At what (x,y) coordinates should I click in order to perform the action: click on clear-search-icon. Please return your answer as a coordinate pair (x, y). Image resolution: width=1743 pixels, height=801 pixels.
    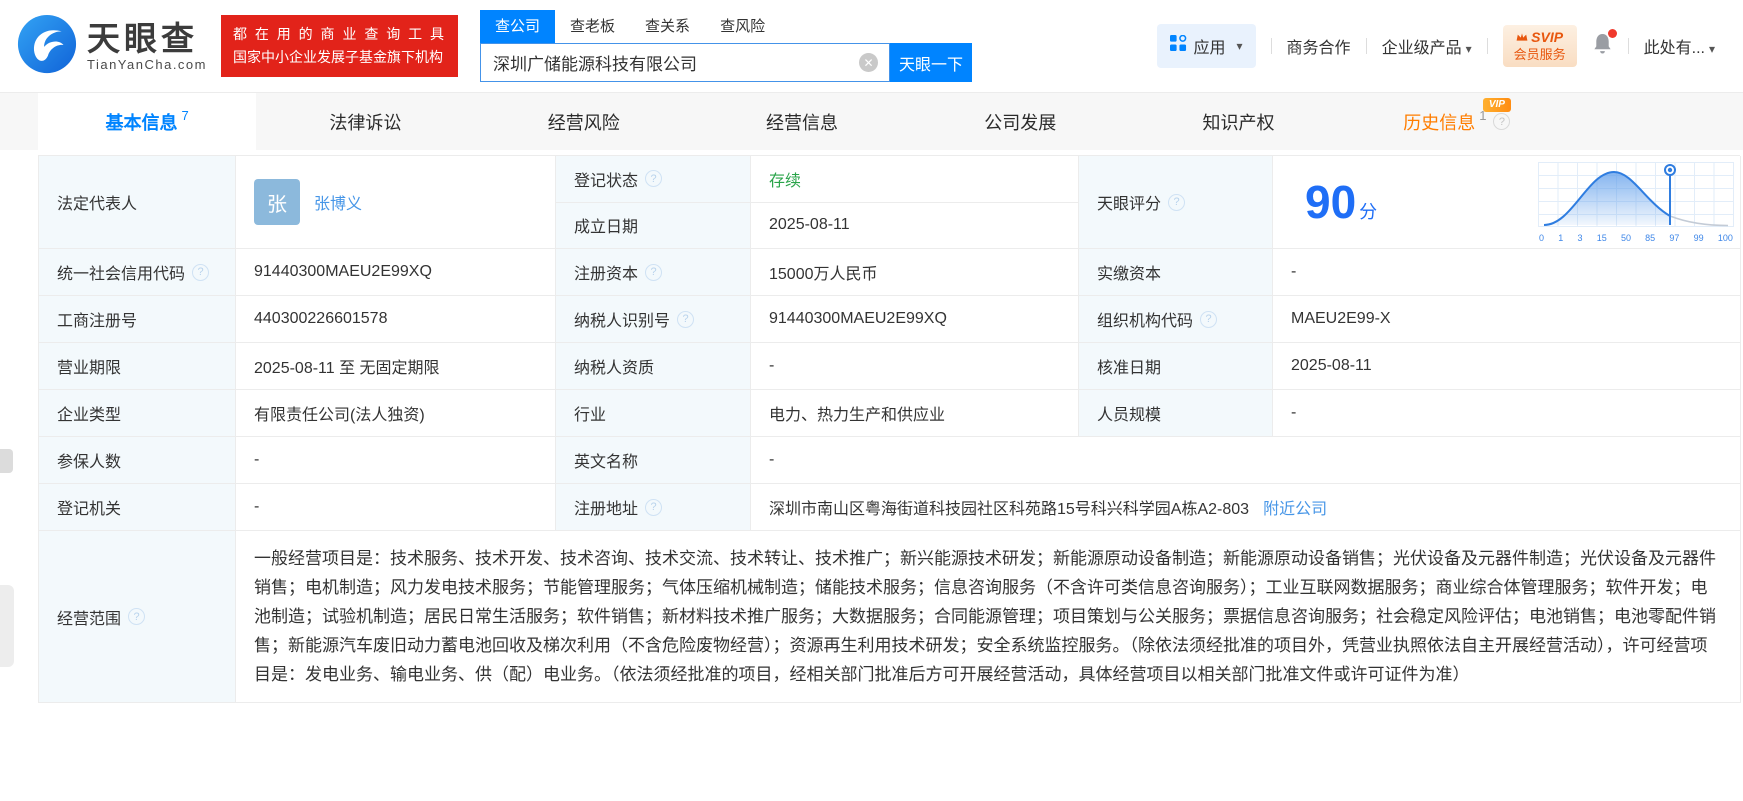
    Looking at the image, I should click on (869, 62).